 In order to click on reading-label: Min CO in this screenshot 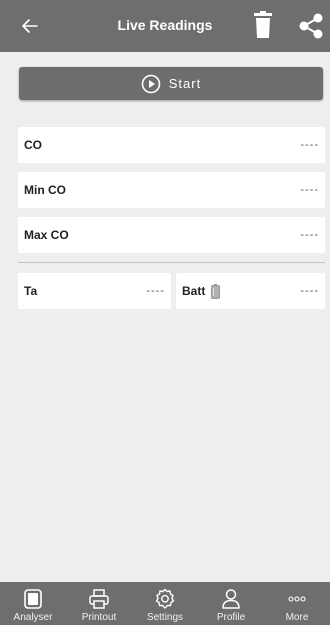, I will do `click(45, 190)`.